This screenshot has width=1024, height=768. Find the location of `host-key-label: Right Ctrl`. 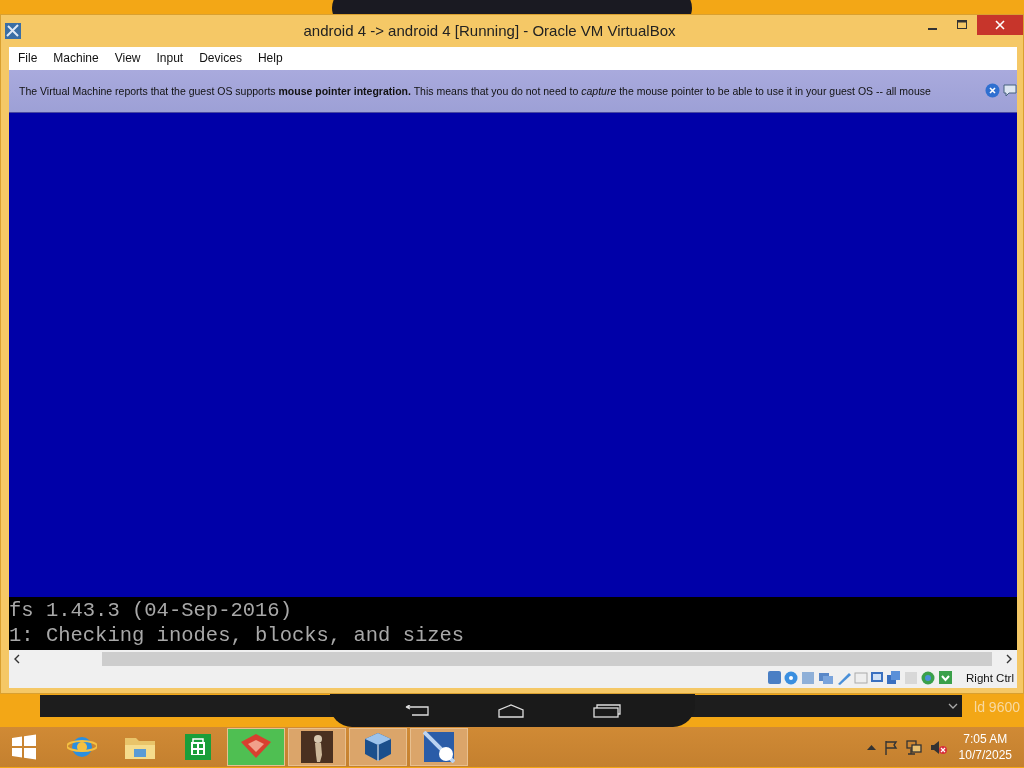

host-key-label: Right Ctrl is located at coordinates (990, 678).